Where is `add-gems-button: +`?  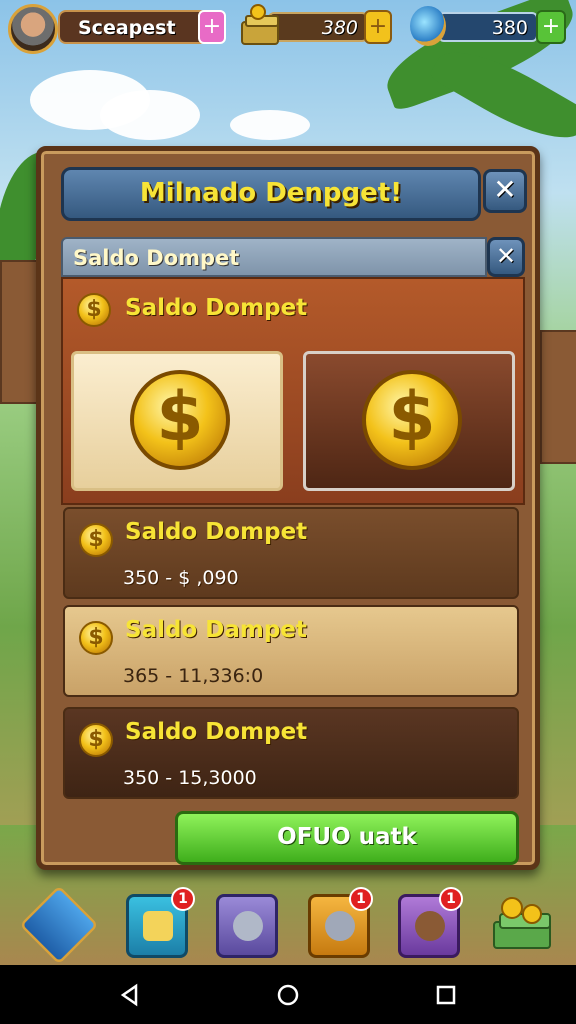
add-gems-button: + is located at coordinates (551, 27).